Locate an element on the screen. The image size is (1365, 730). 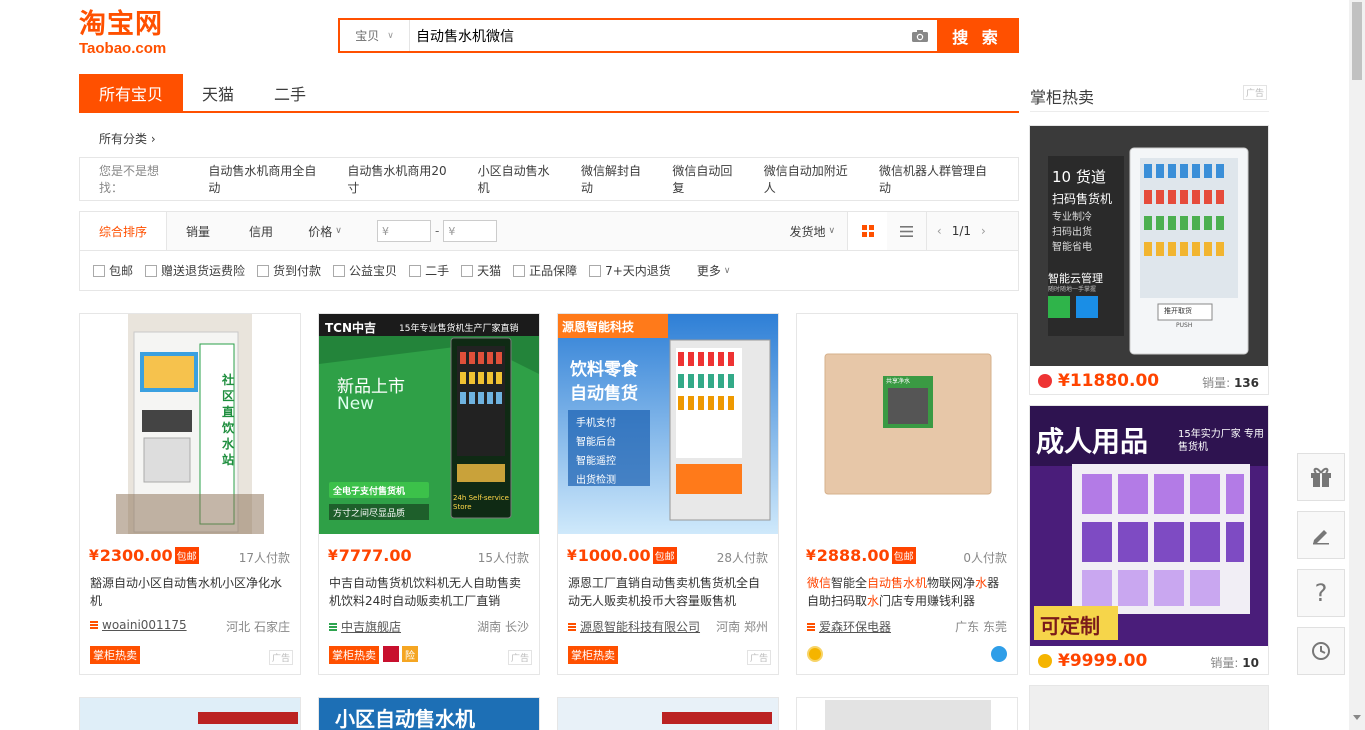
sort-credit: 信用 is located at coordinates (261, 231).